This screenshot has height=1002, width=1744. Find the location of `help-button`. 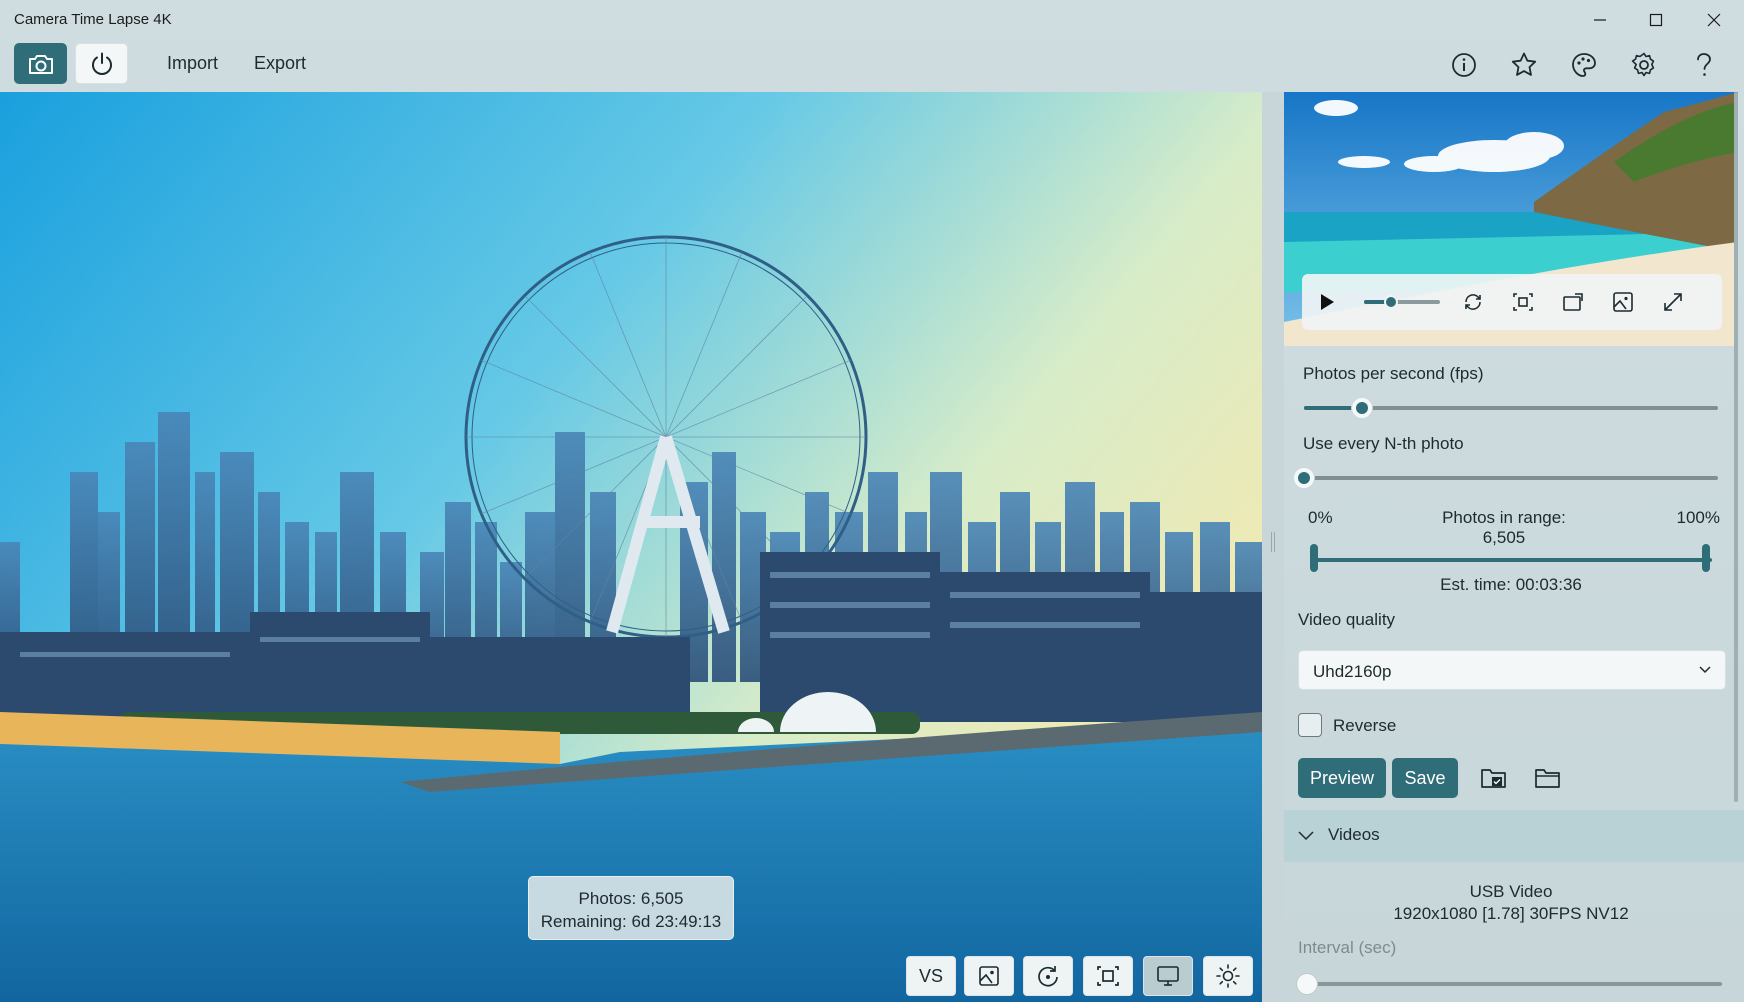

help-button is located at coordinates (1704, 65).